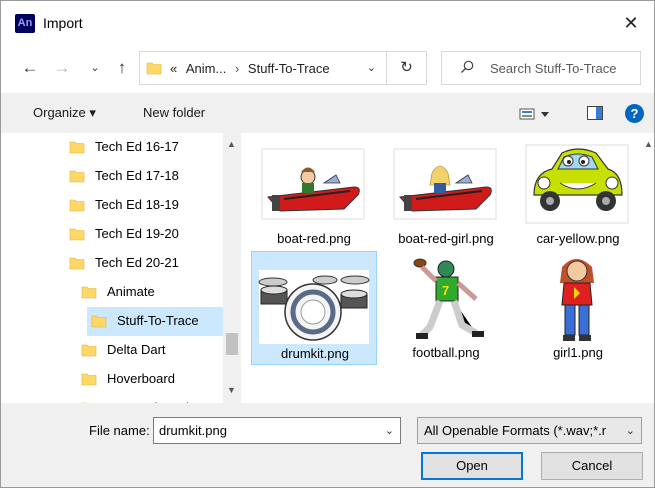 The width and height of the screenshot is (655, 488). I want to click on boat-red-thumbnail-icon, so click(313, 184).